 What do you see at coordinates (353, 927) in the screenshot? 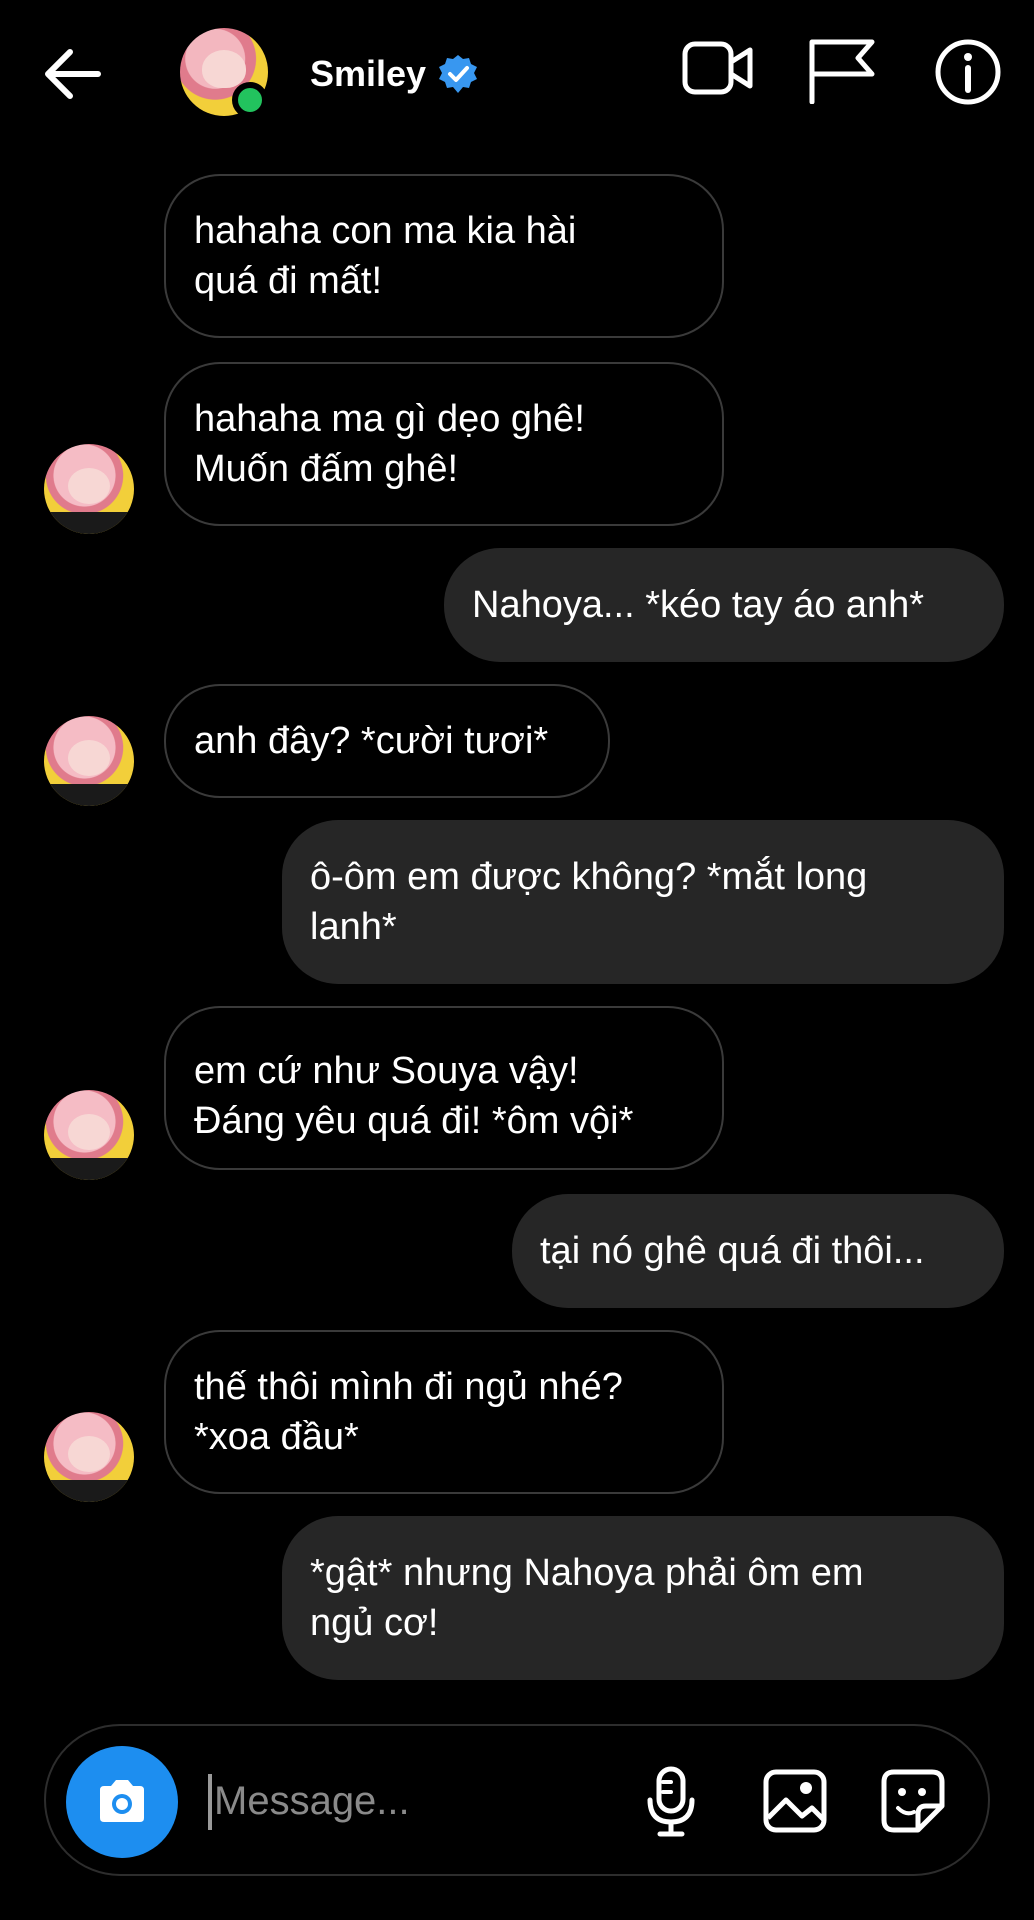
I see `message-line: lanh*` at bounding box center [353, 927].